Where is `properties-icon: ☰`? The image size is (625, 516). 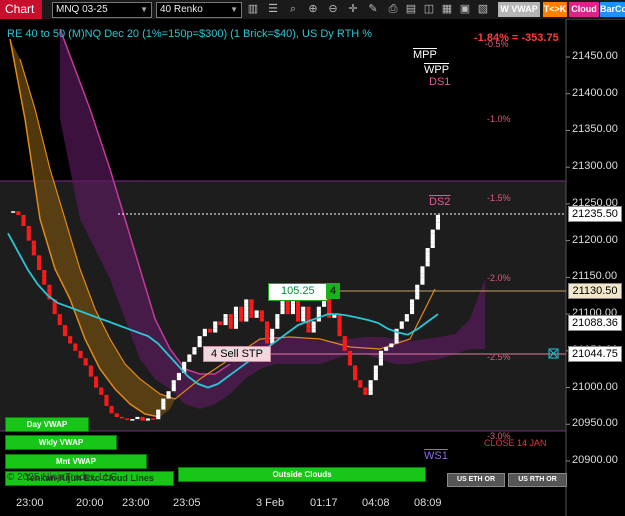 properties-icon: ☰ is located at coordinates (273, 9).